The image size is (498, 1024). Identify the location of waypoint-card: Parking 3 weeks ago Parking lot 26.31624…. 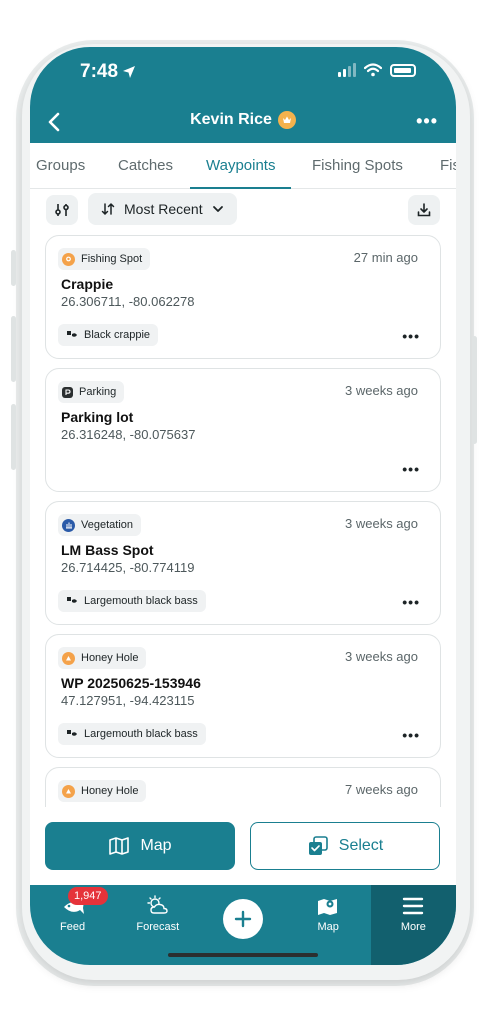
(243, 430).